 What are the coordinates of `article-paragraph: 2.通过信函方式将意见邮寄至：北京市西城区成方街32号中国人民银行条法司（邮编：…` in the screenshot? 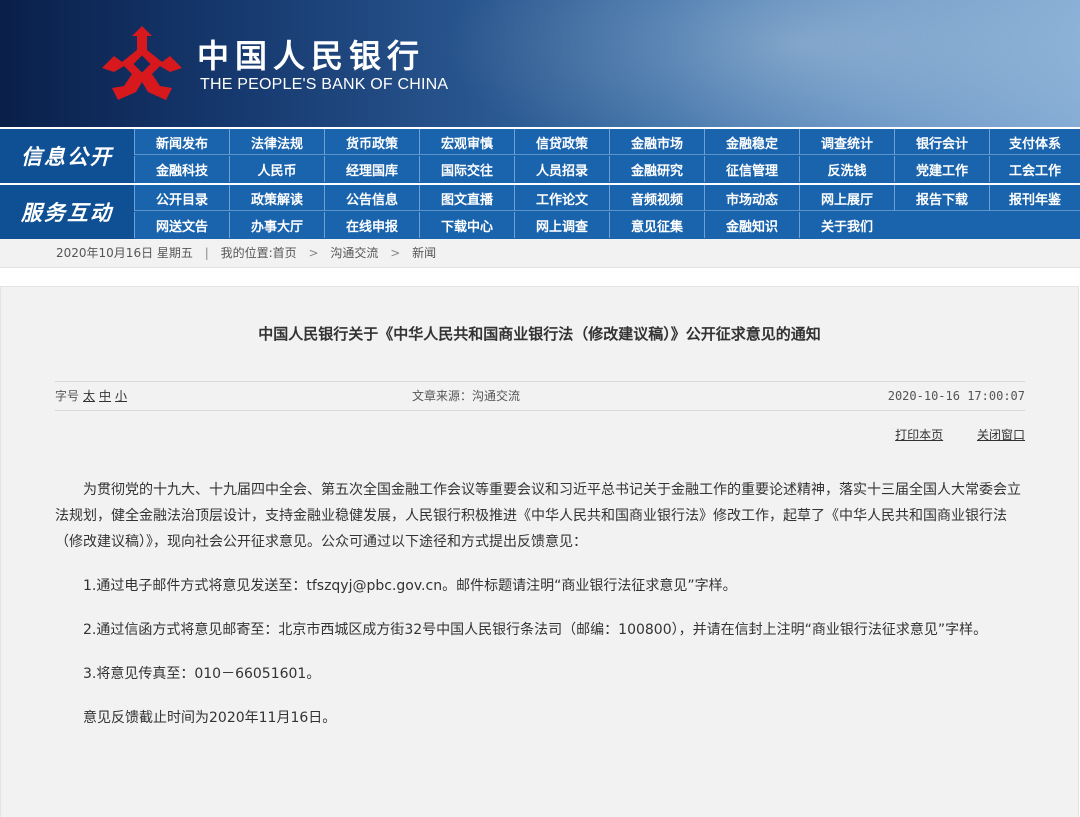 It's located at (535, 630).